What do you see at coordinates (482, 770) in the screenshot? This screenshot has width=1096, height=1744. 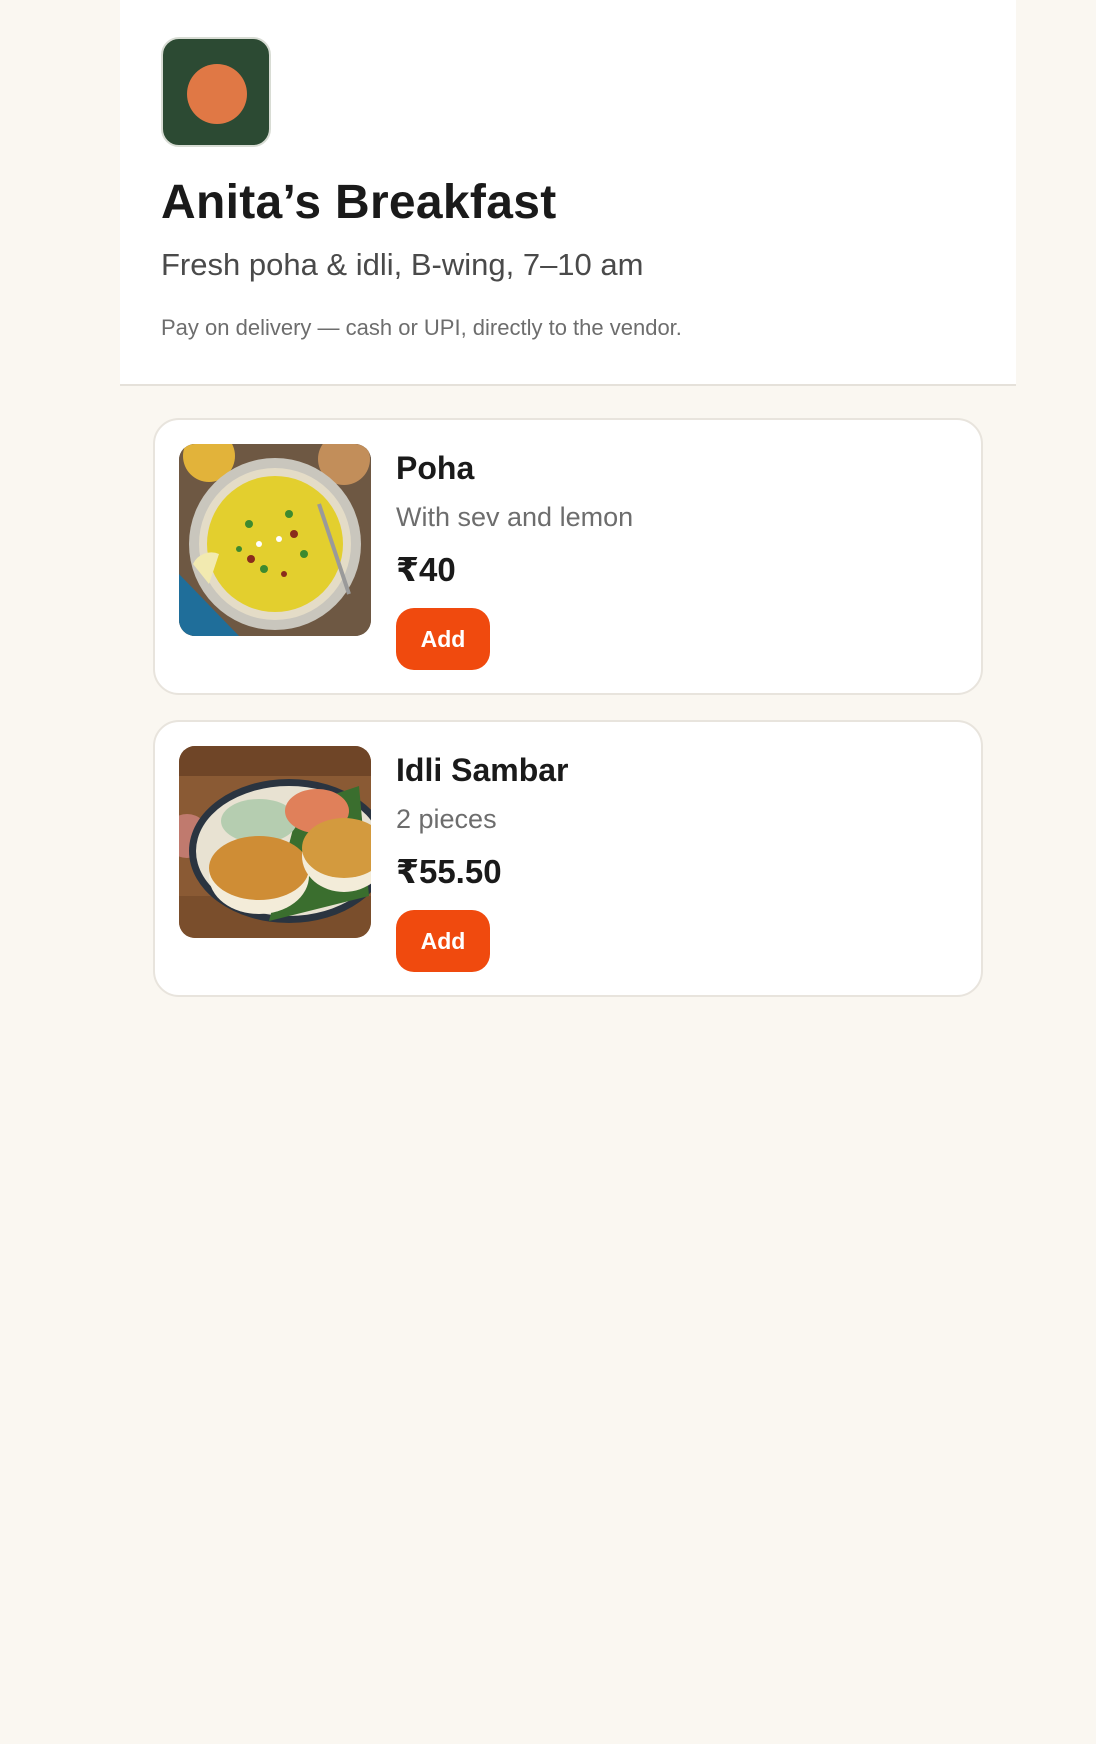 I see `dish-name: Idli Sambar` at bounding box center [482, 770].